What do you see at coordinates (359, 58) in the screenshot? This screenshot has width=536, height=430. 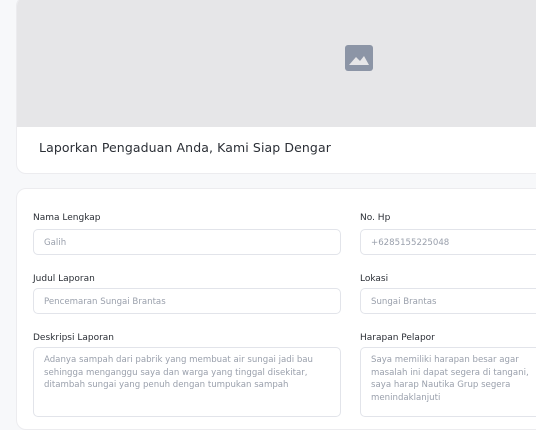 I see `image-placeholder-icon` at bounding box center [359, 58].